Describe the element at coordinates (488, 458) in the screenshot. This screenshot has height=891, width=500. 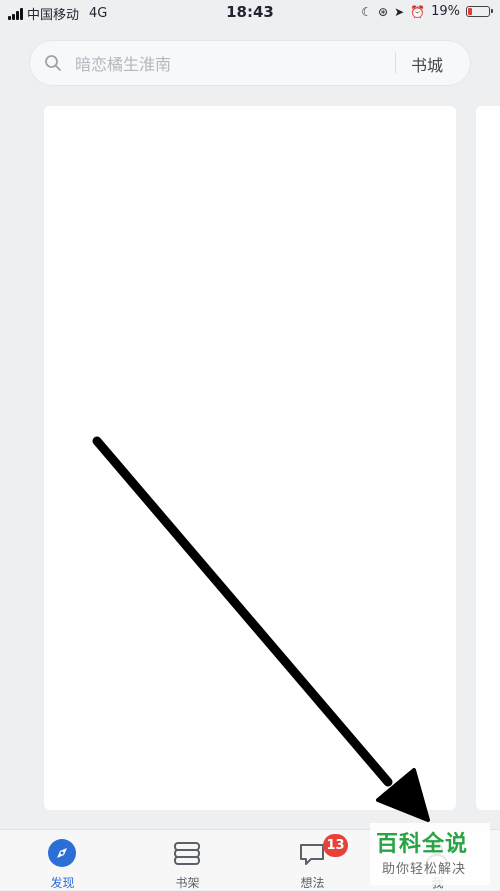
I see `next-card-peek` at that location.